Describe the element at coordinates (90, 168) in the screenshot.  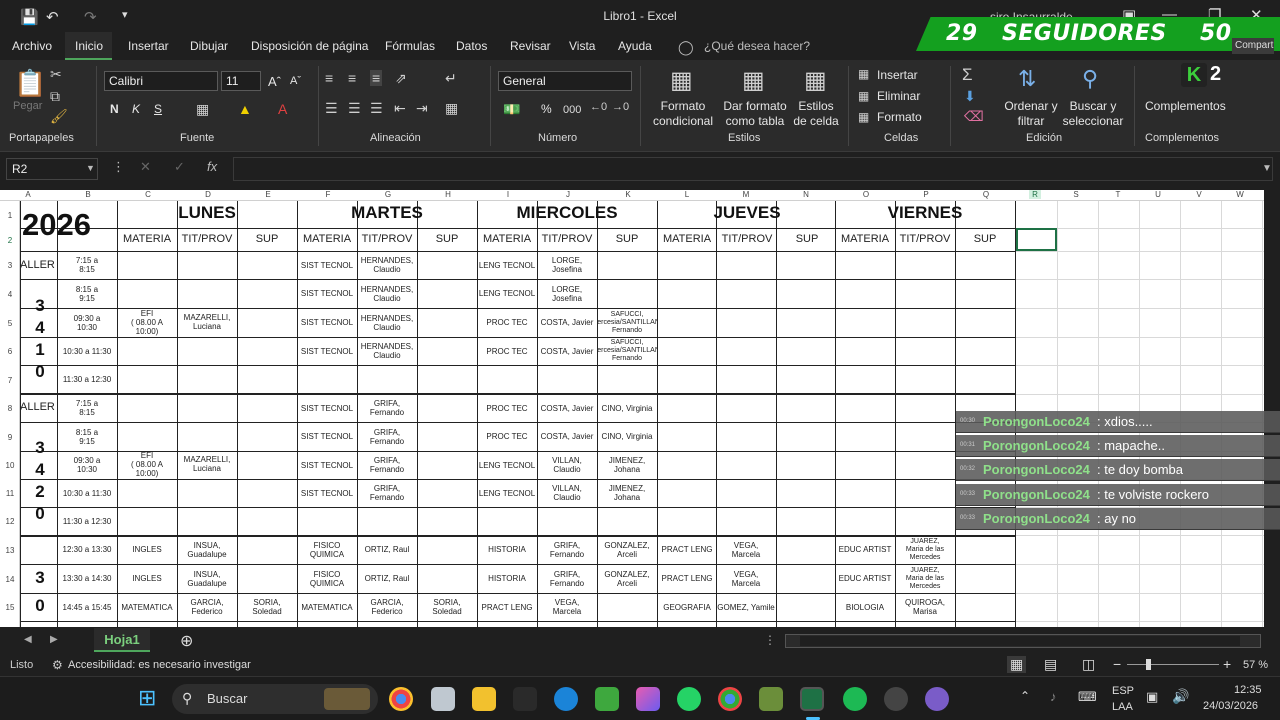
I see `name-box-dropdown-icon: ▼` at that location.